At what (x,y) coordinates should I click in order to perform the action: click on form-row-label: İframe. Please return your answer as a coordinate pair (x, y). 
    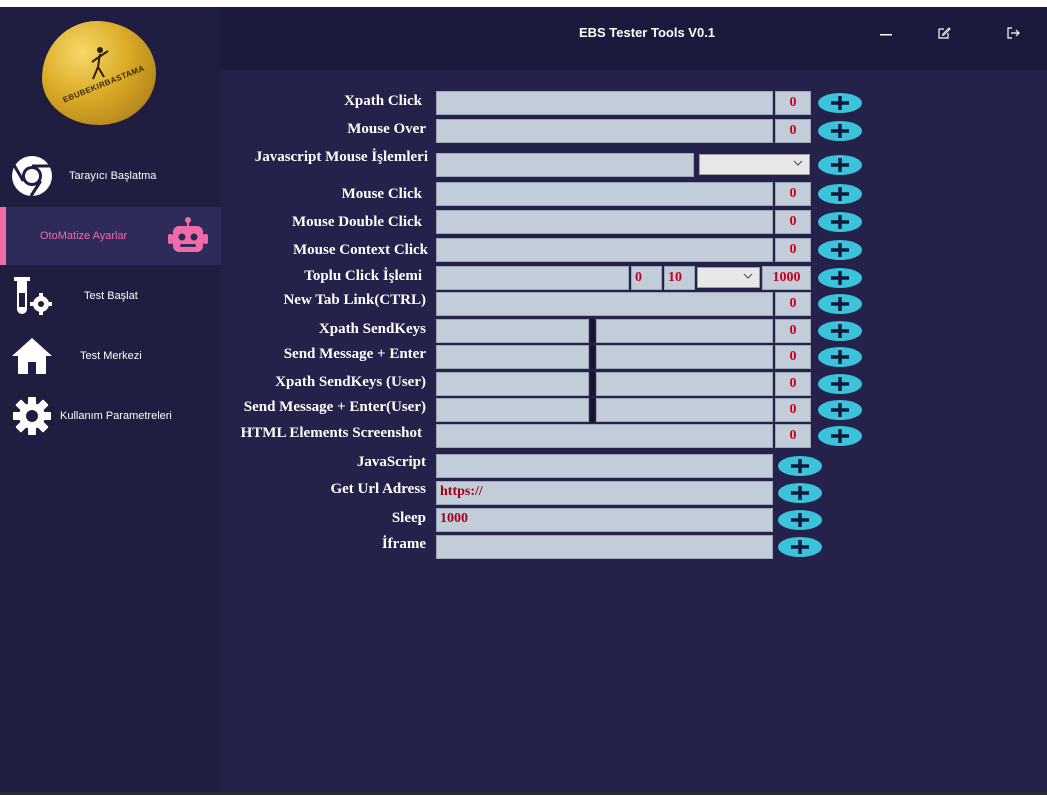
    Looking at the image, I should click on (324, 549).